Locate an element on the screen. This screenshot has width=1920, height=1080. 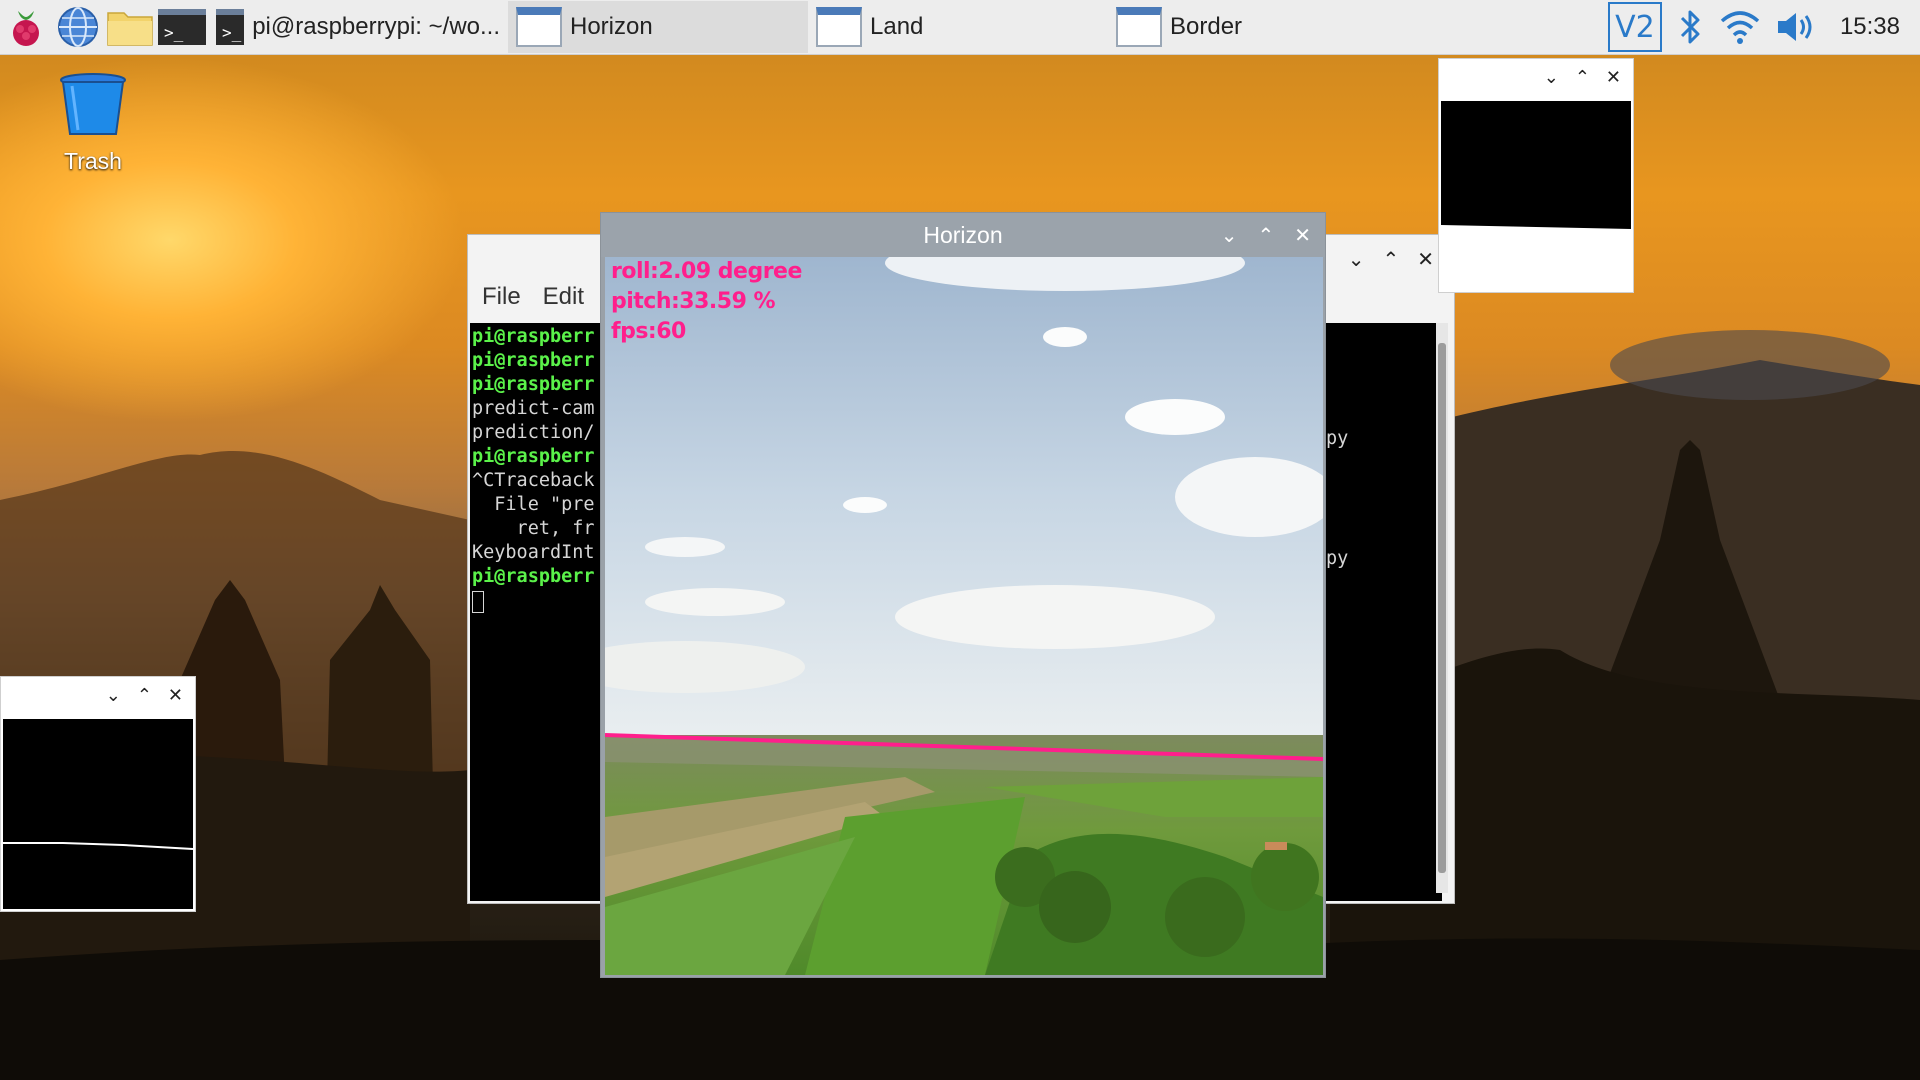
small-window-left: ⌄ ⌃ ✕ is located at coordinates (98, 794).